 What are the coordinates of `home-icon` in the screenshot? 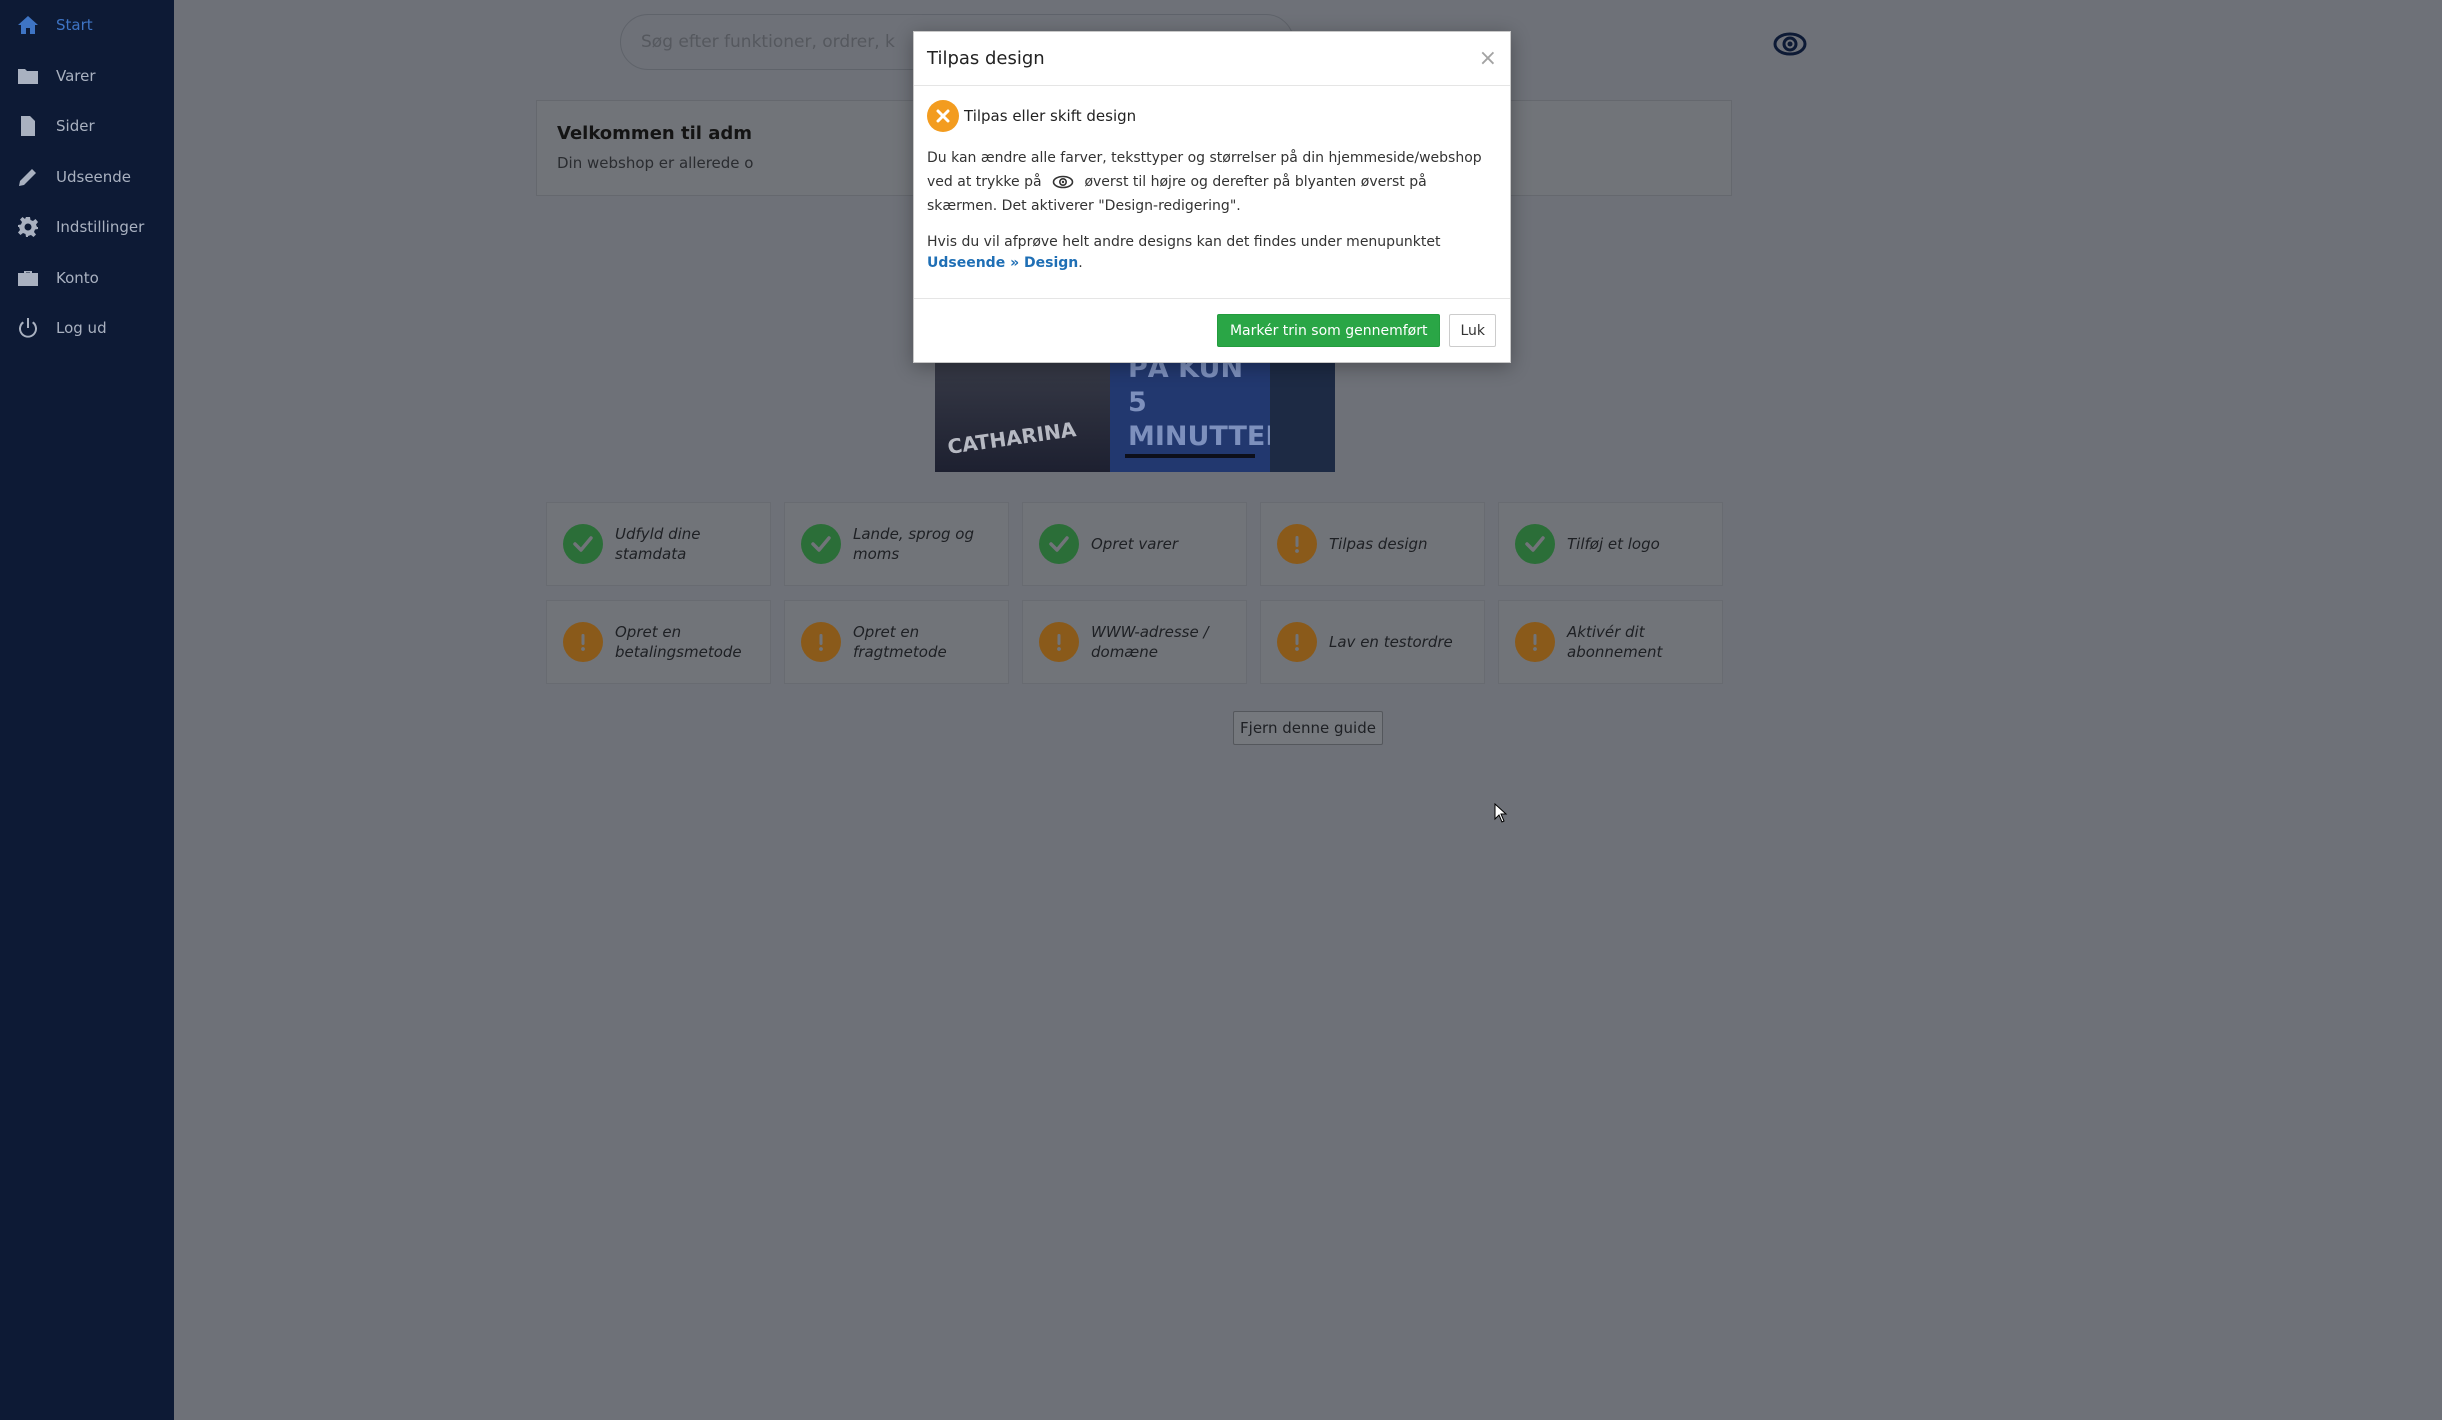 It's located at (28, 25).